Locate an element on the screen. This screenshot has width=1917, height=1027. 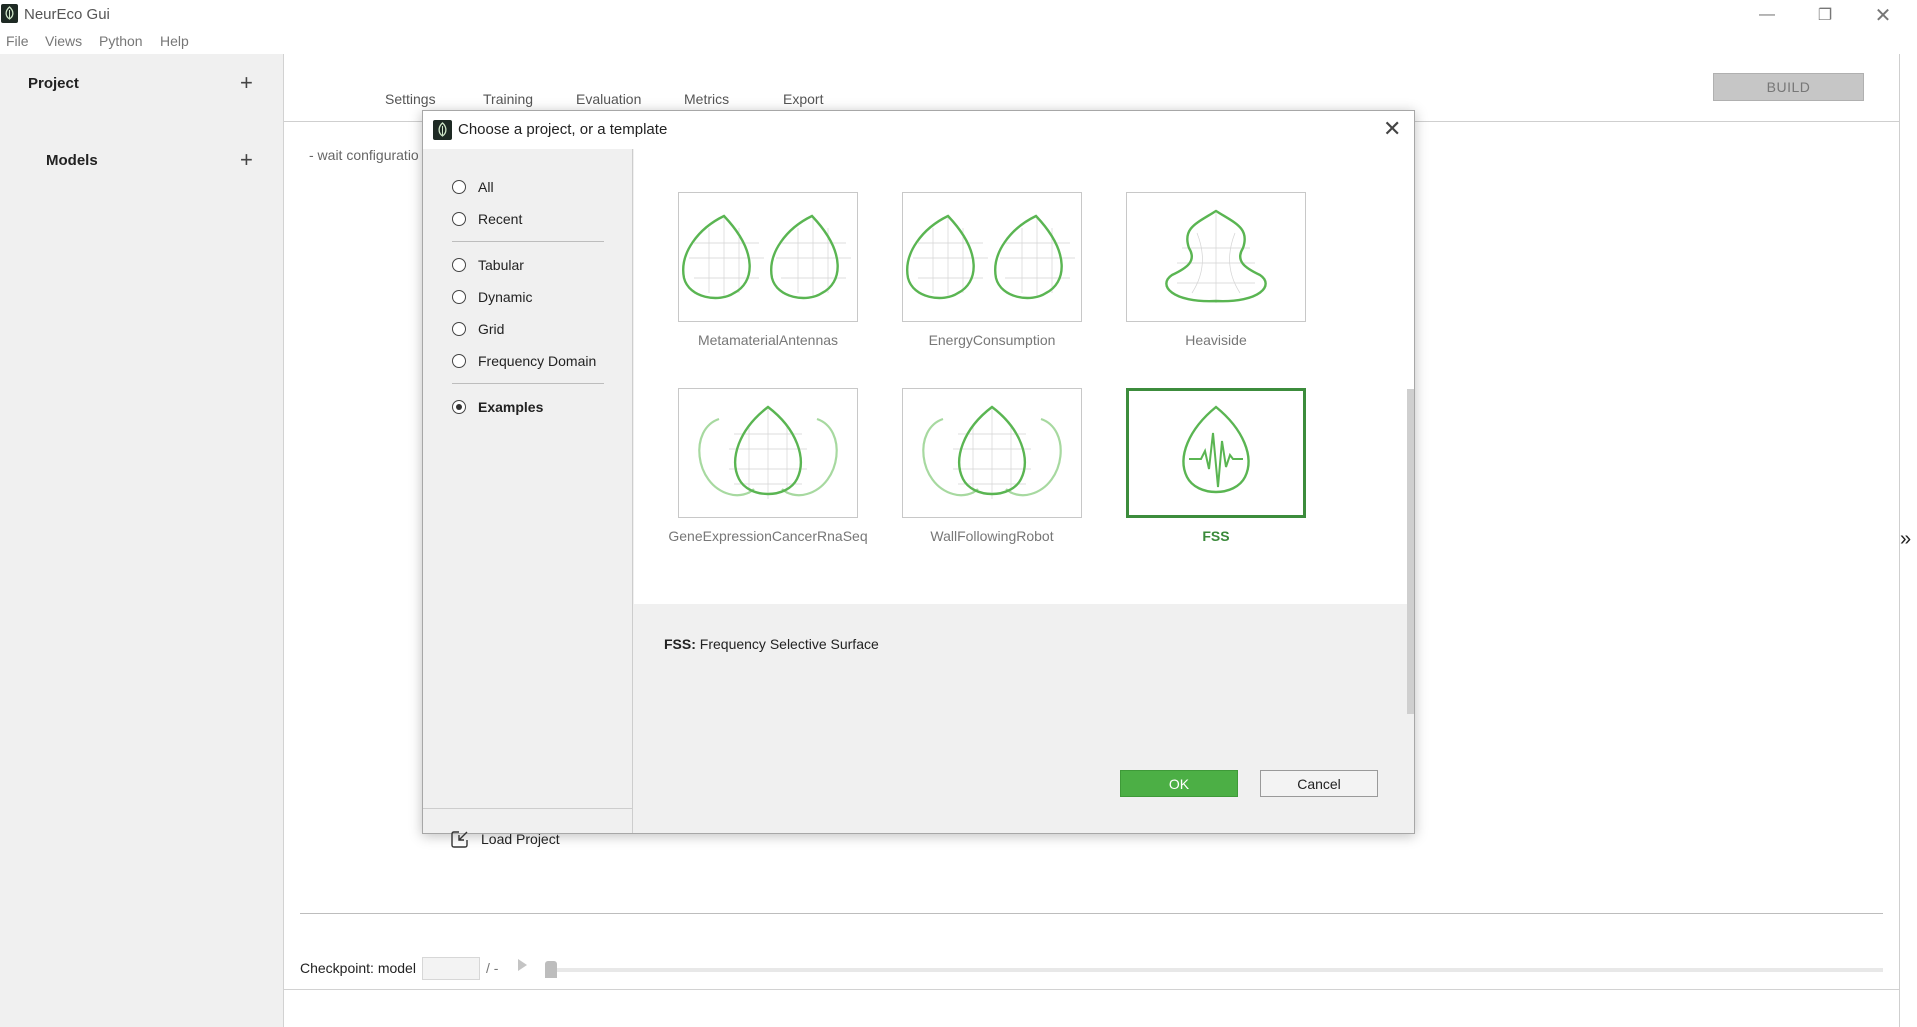
filter-examples: Examples is located at coordinates (497, 407).